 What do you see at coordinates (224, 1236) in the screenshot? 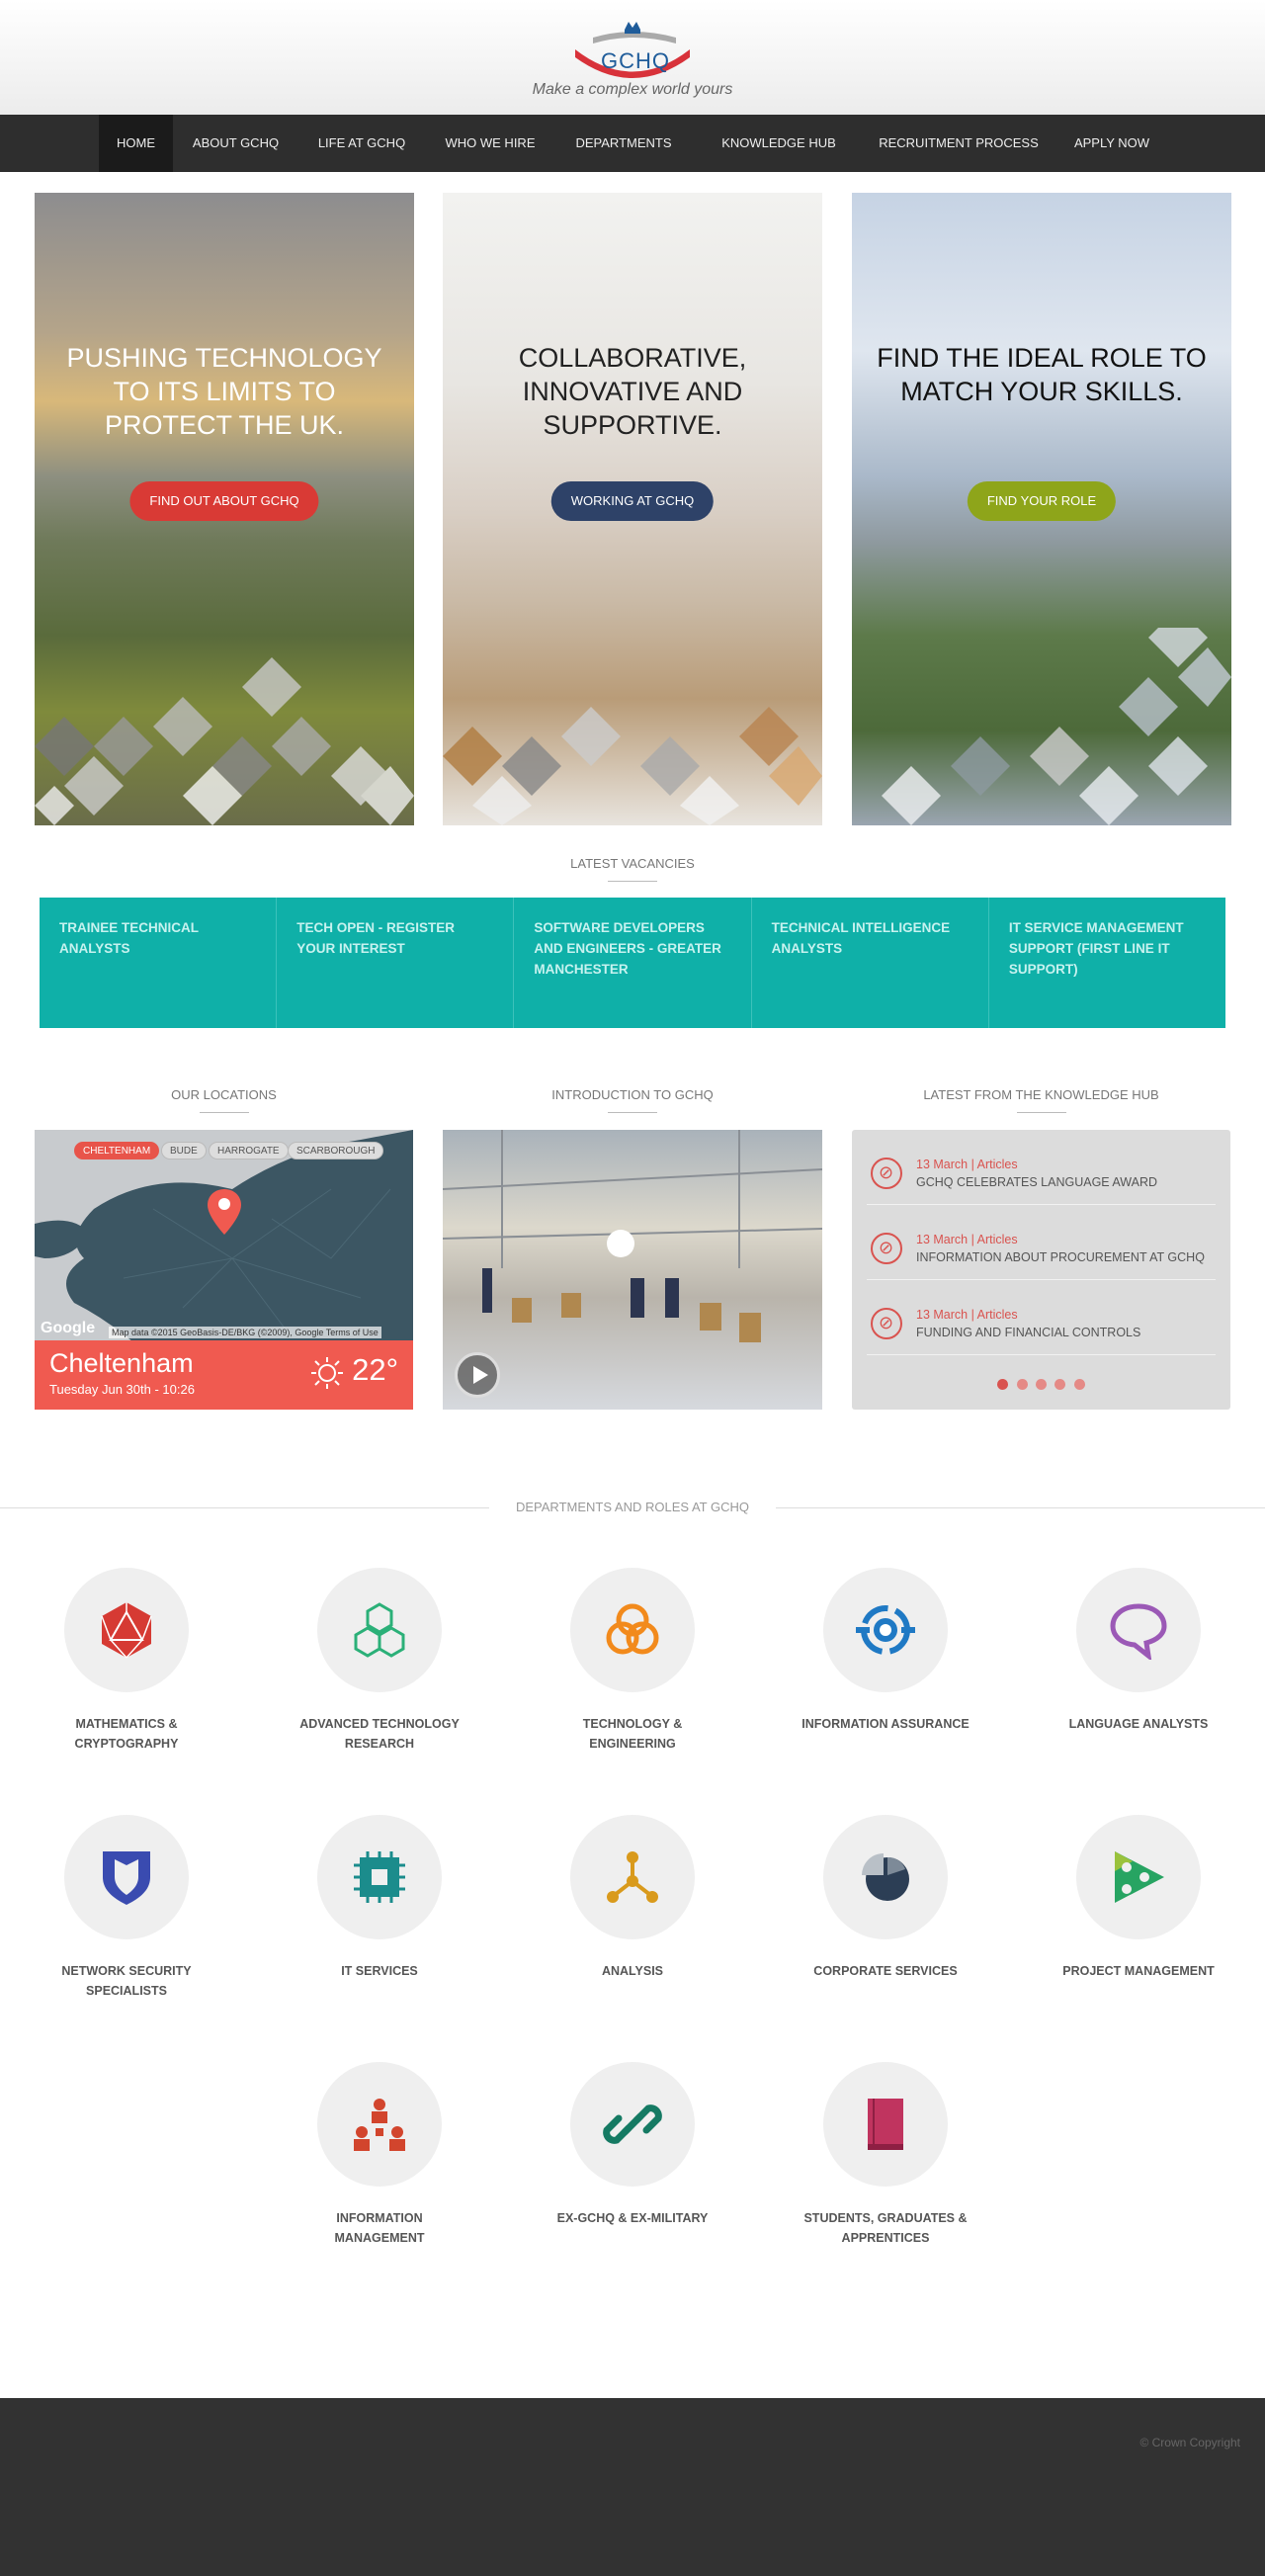
I see `uk-map-graphic` at bounding box center [224, 1236].